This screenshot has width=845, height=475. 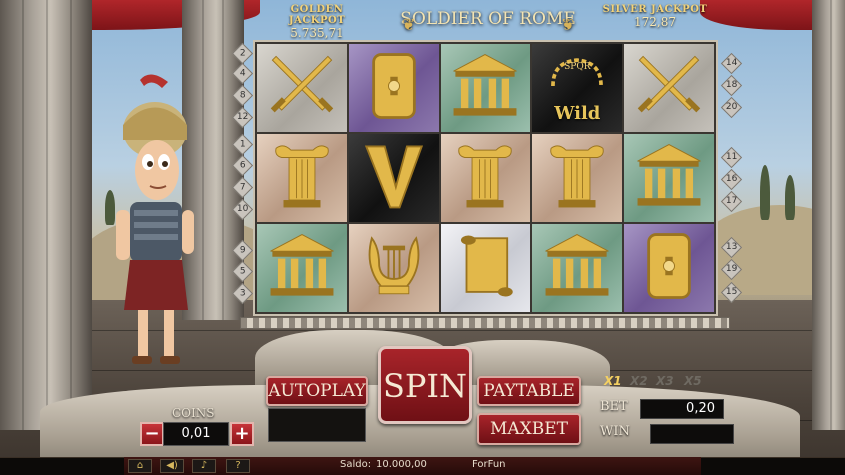 What do you see at coordinates (401, 464) in the screenshot?
I see `saldo-value: 10.000,00` at bounding box center [401, 464].